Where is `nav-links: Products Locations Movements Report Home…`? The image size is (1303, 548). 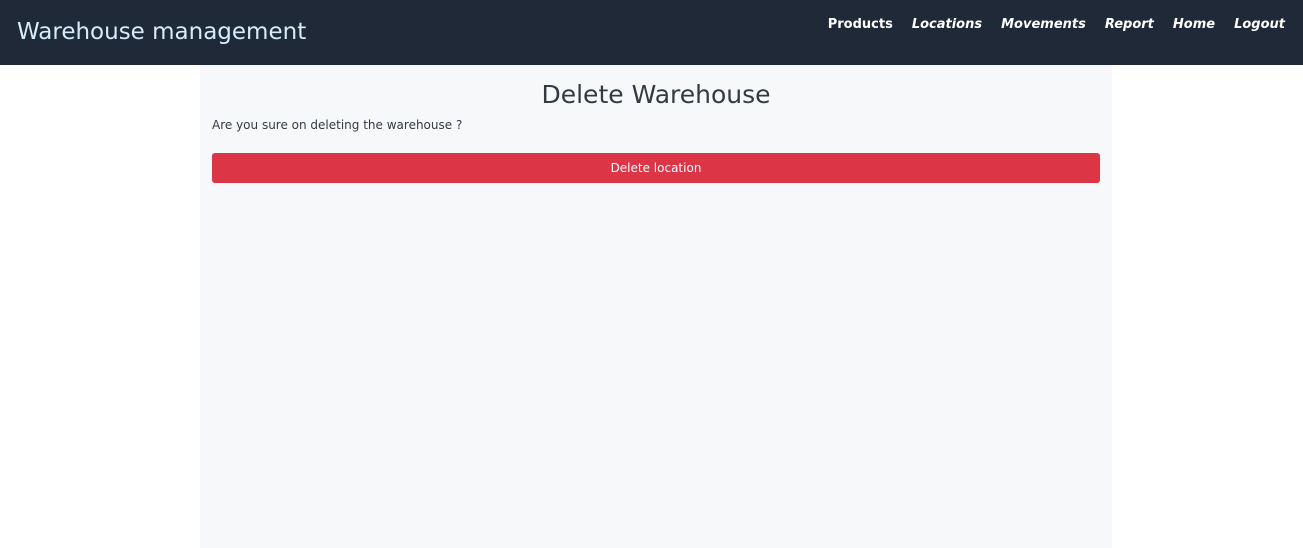 nav-links: Products Locations Movements Report Home… is located at coordinates (1047, 25).